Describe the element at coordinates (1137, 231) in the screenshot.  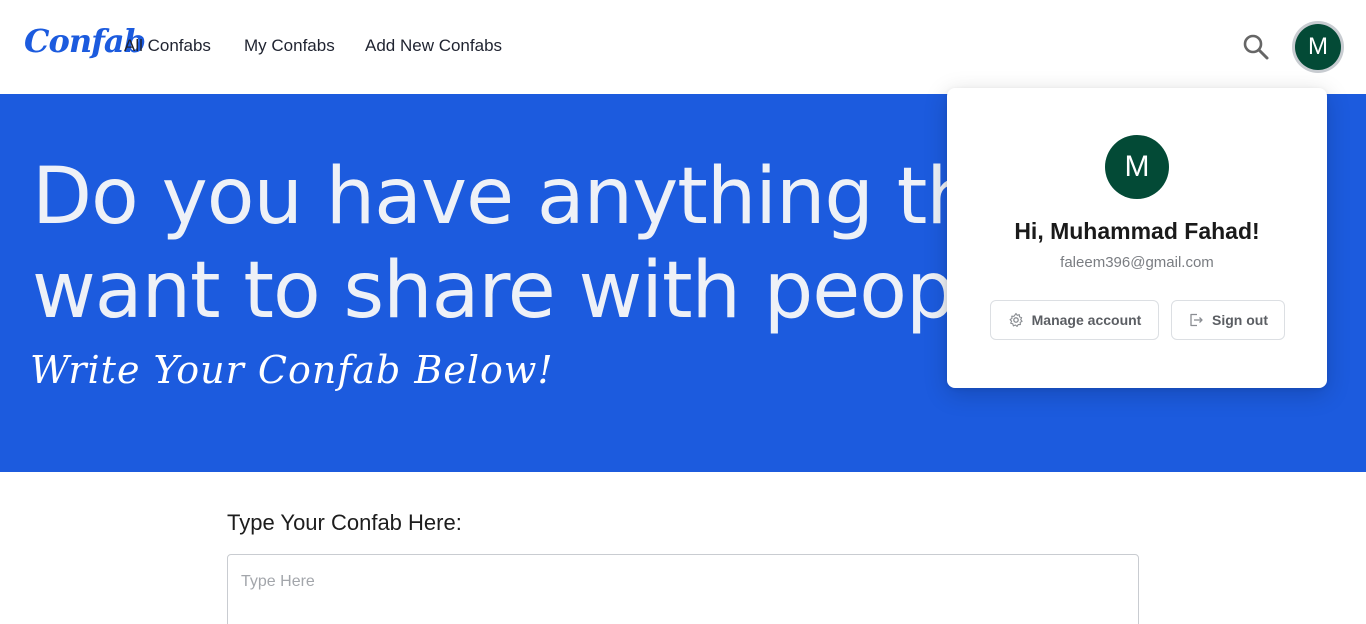
I see `user-greeting: Hi, Muhammad Fahad!` at that location.